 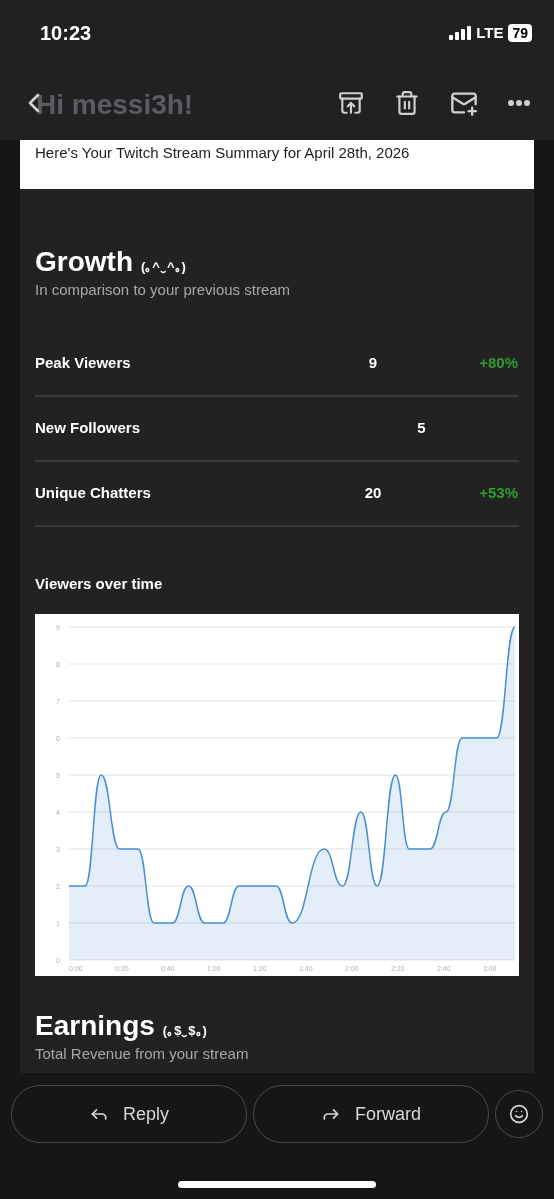 What do you see at coordinates (142, 1054) in the screenshot?
I see `section-subtitle: Total Revenue from your stream` at bounding box center [142, 1054].